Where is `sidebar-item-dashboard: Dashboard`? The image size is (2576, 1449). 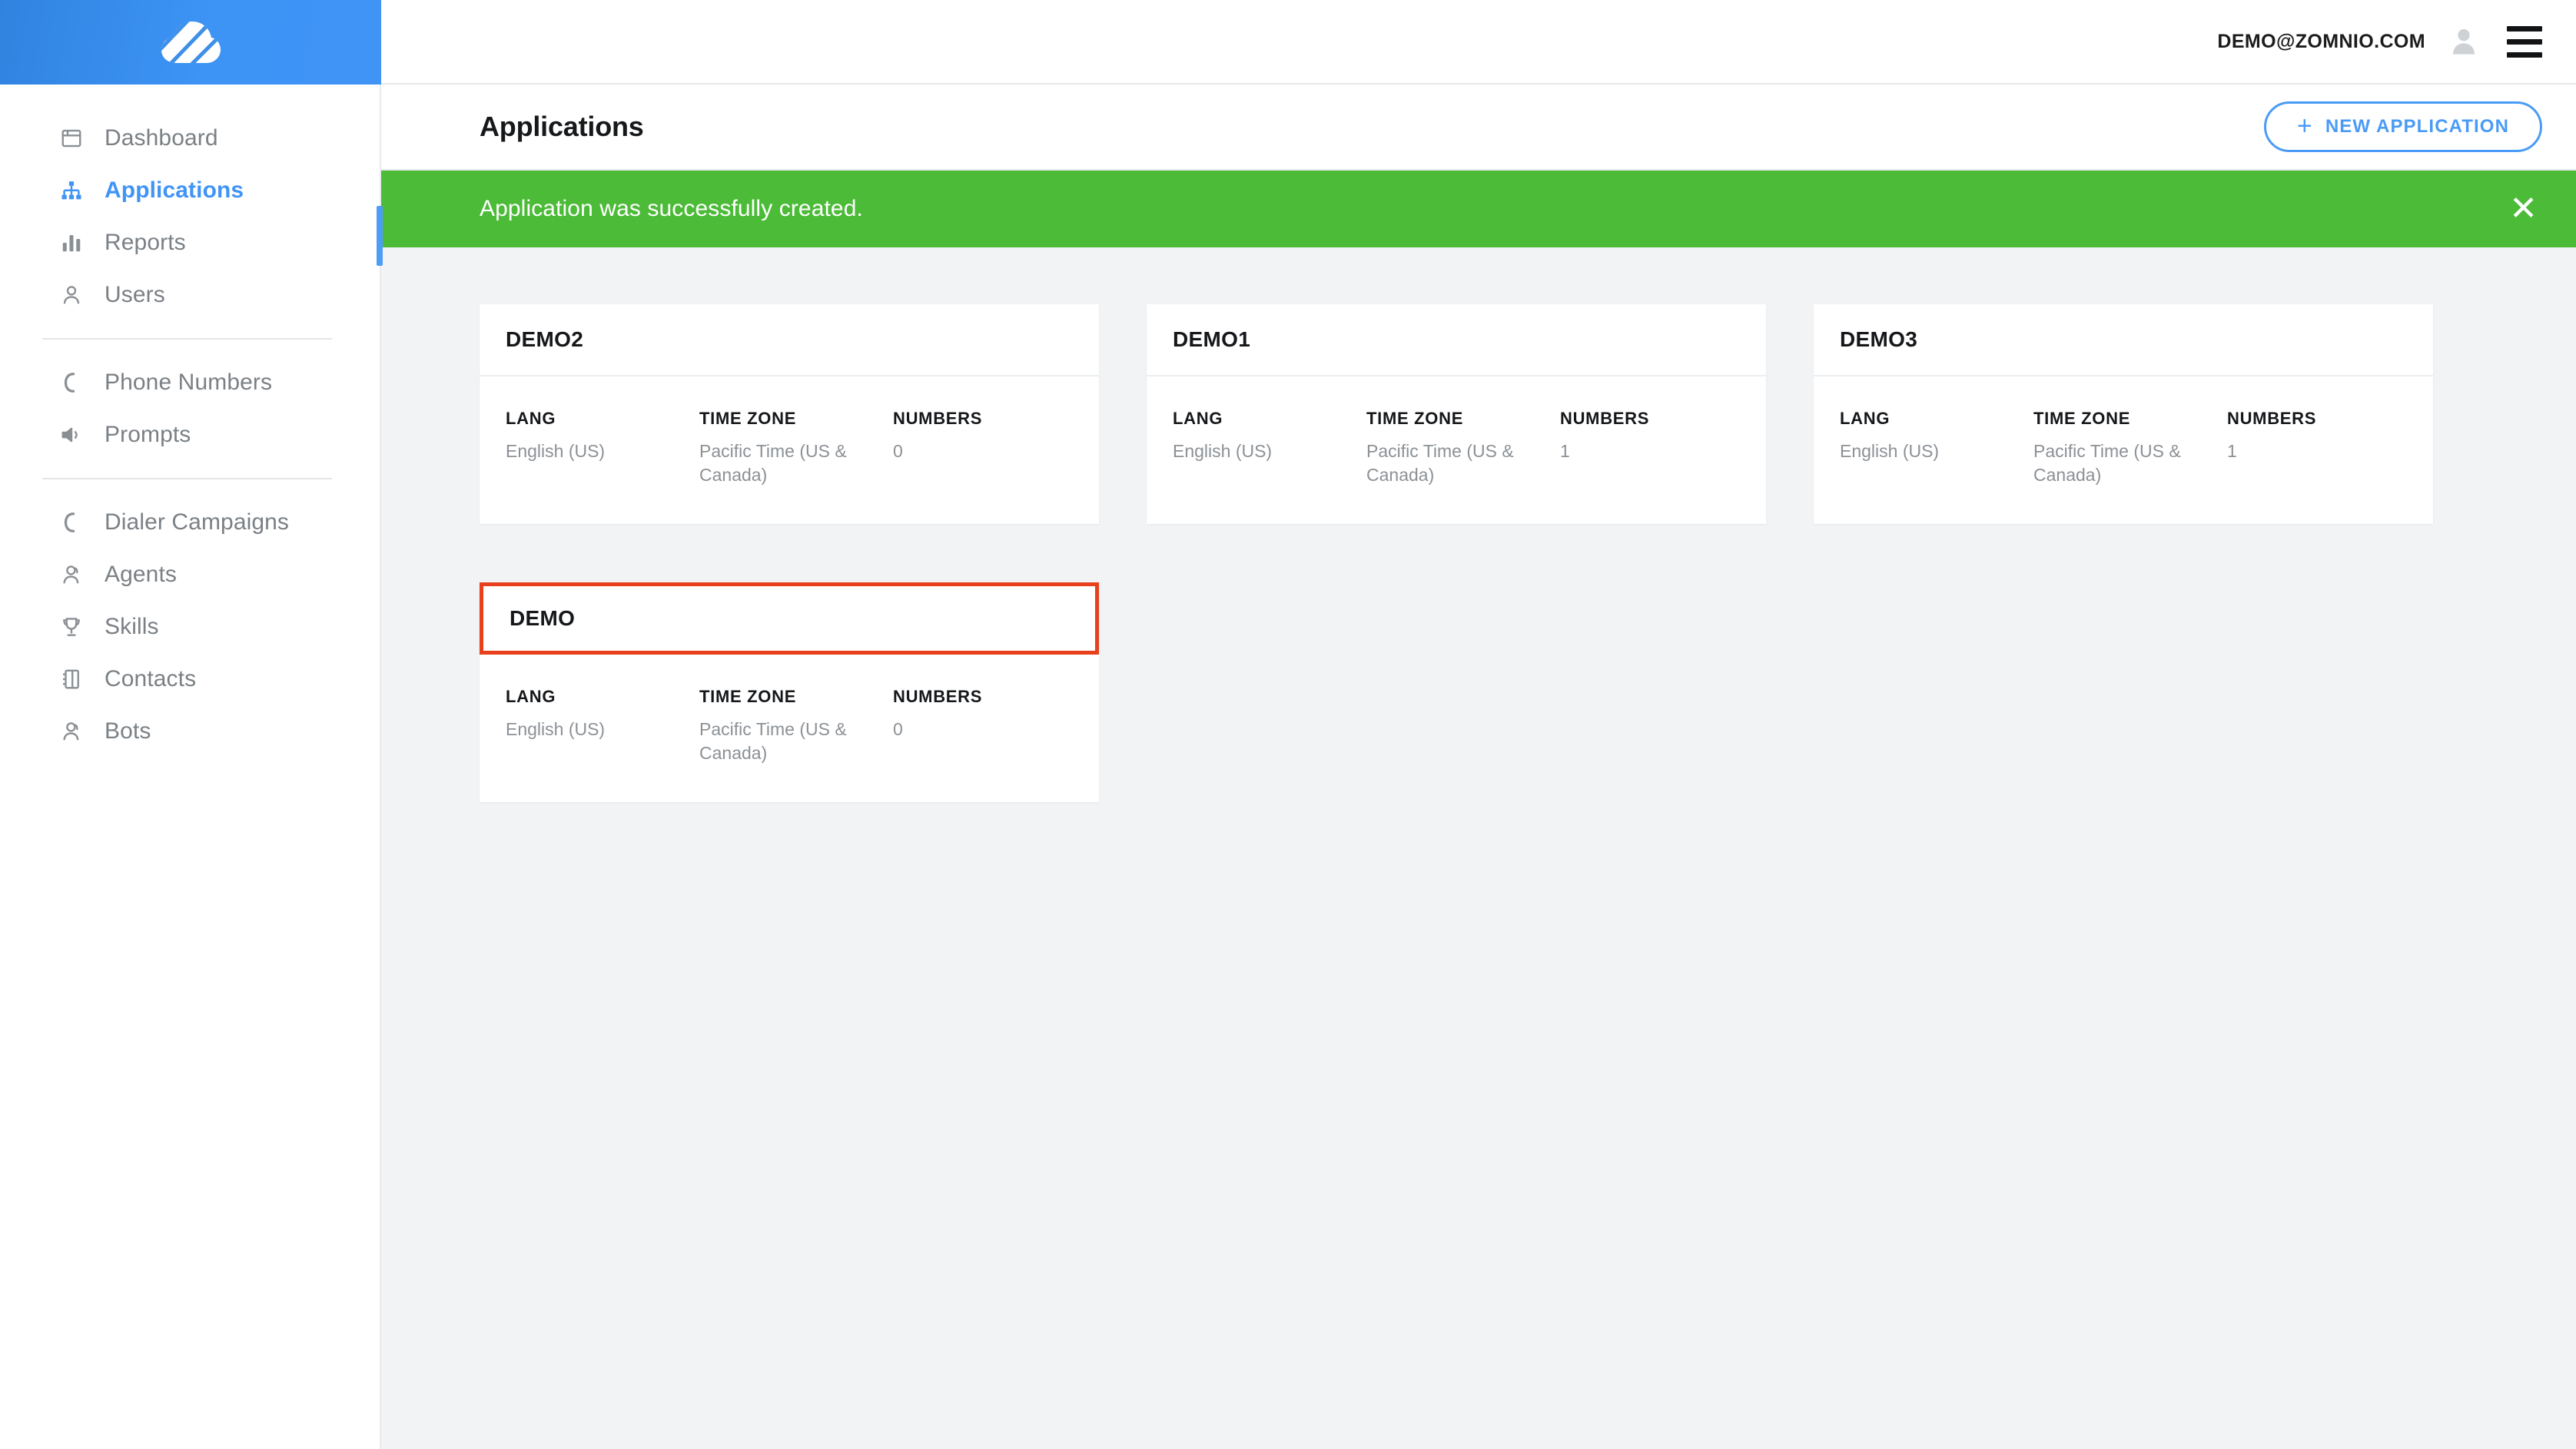 sidebar-item-dashboard: Dashboard is located at coordinates (190, 138).